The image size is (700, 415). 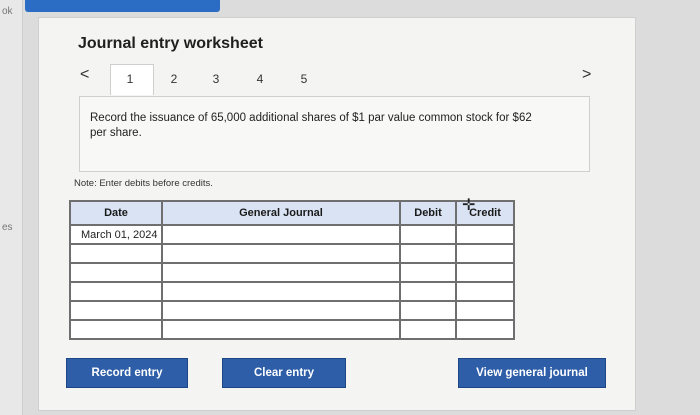 I want to click on tab-2: 2, so click(x=174, y=79).